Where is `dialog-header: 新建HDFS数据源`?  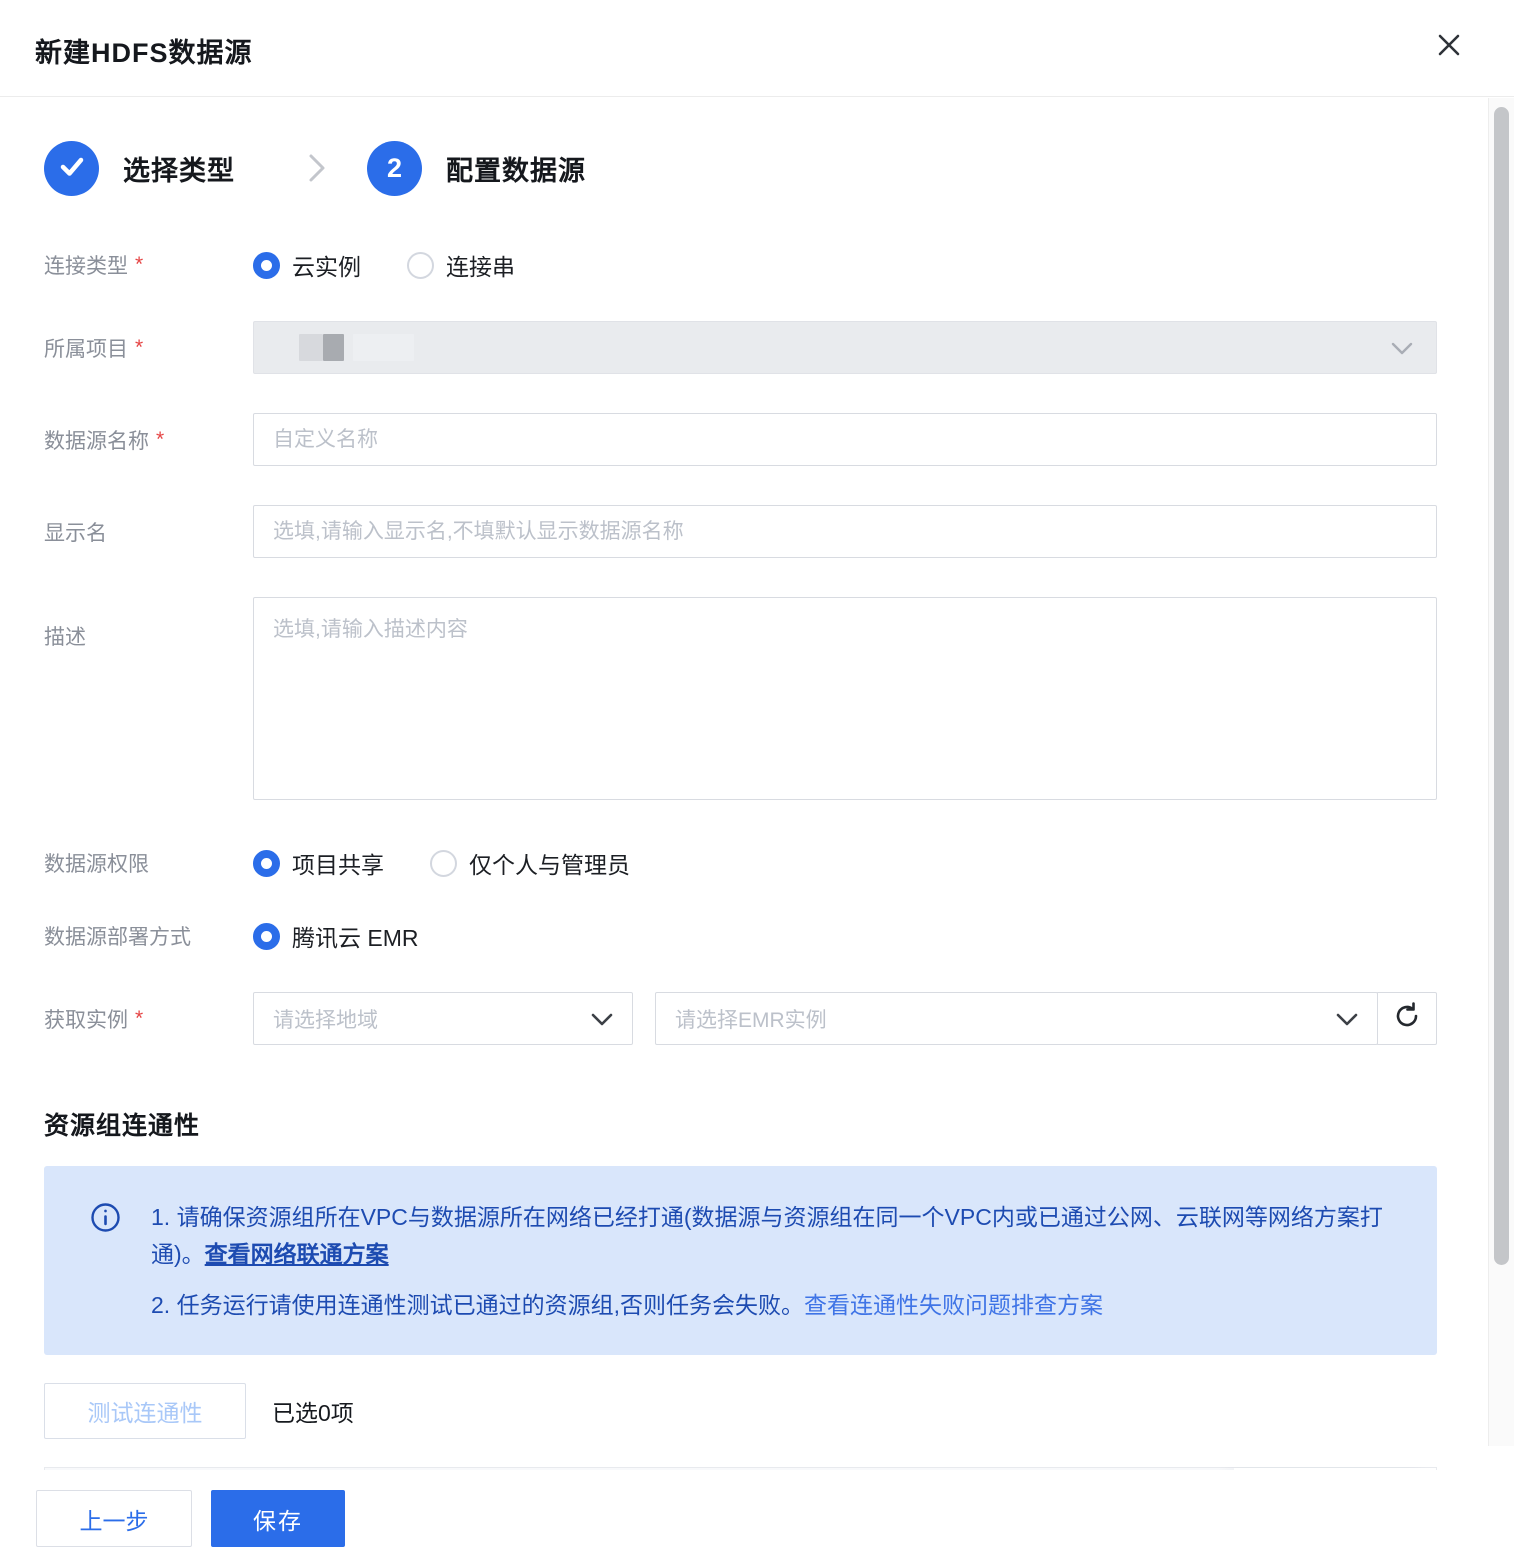 dialog-header: 新建HDFS数据源 is located at coordinates (757, 48).